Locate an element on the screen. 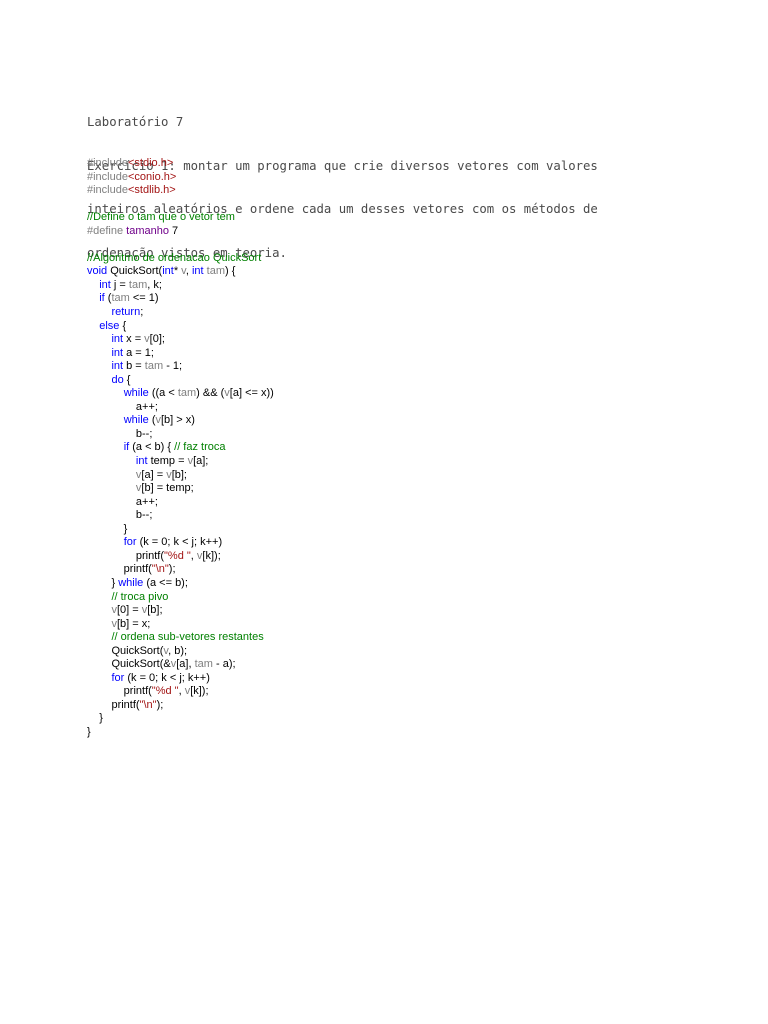 This screenshot has width=768, height=1024. code-token: while is located at coordinates (131, 582).